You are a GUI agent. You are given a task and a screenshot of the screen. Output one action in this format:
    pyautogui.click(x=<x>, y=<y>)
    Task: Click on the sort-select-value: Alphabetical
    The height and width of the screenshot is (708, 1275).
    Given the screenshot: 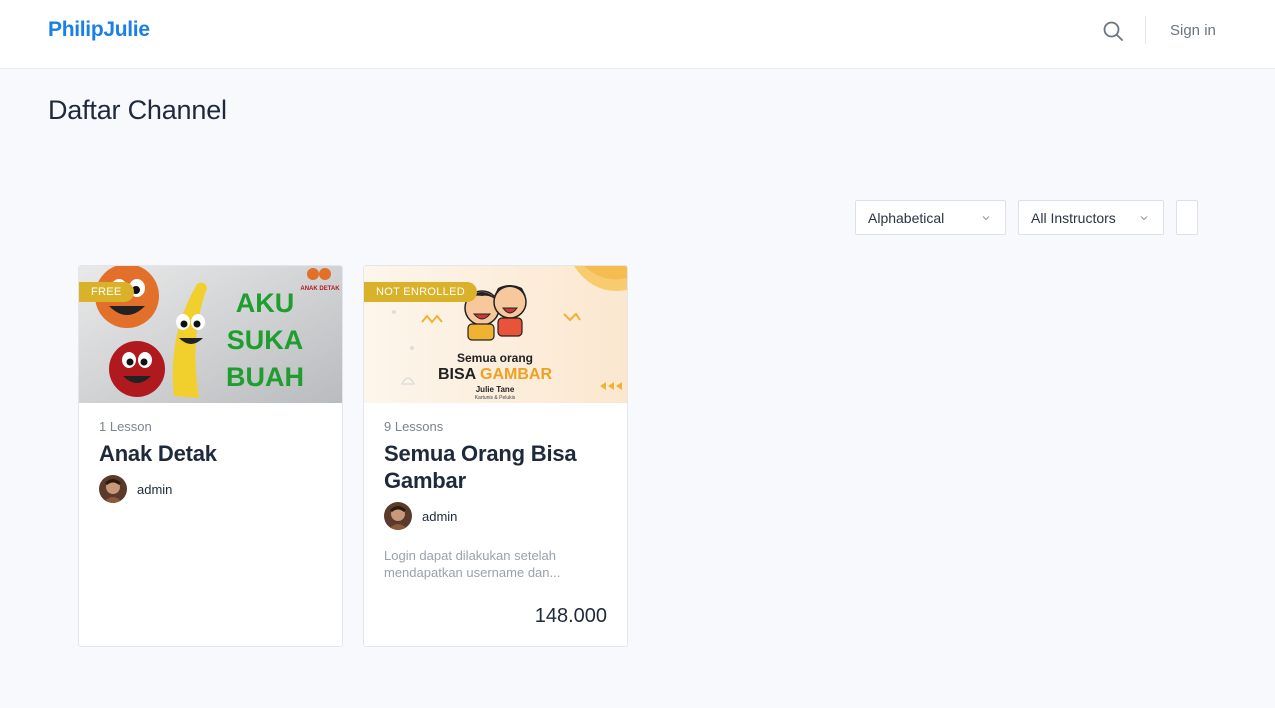 What is the action you would take?
    pyautogui.click(x=906, y=217)
    